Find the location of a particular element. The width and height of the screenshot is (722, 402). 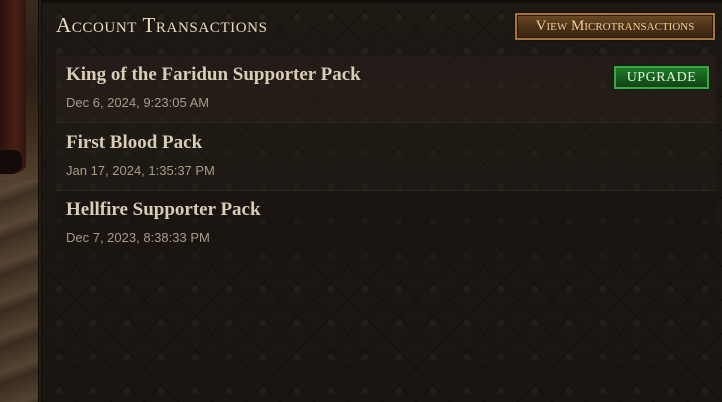

background-art is located at coordinates (19, 201).